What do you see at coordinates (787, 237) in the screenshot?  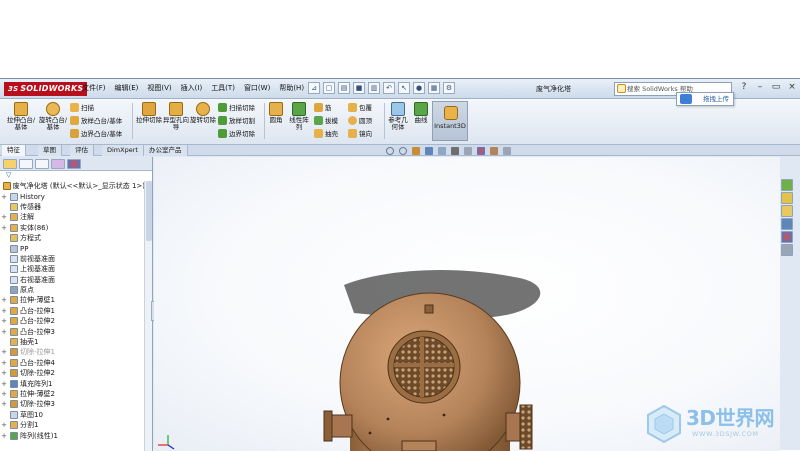 I see `appearances-icon` at bounding box center [787, 237].